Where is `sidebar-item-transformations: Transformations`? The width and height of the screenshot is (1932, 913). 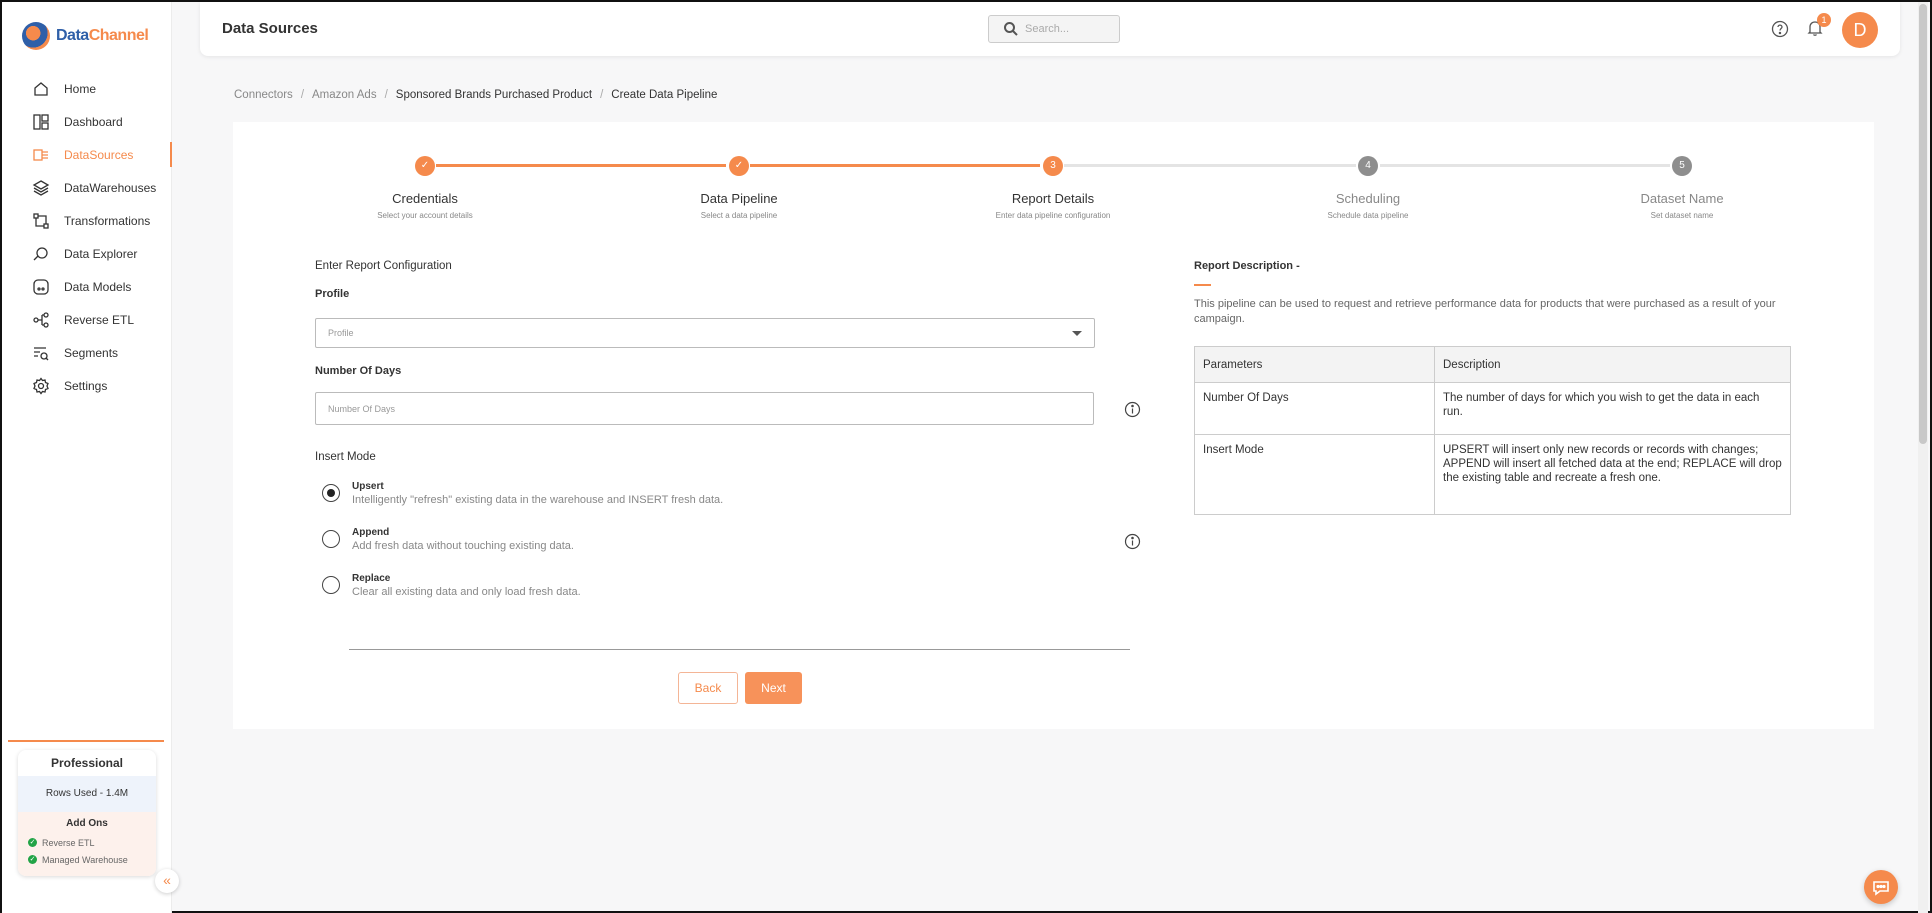 sidebar-item-transformations: Transformations is located at coordinates (87, 220).